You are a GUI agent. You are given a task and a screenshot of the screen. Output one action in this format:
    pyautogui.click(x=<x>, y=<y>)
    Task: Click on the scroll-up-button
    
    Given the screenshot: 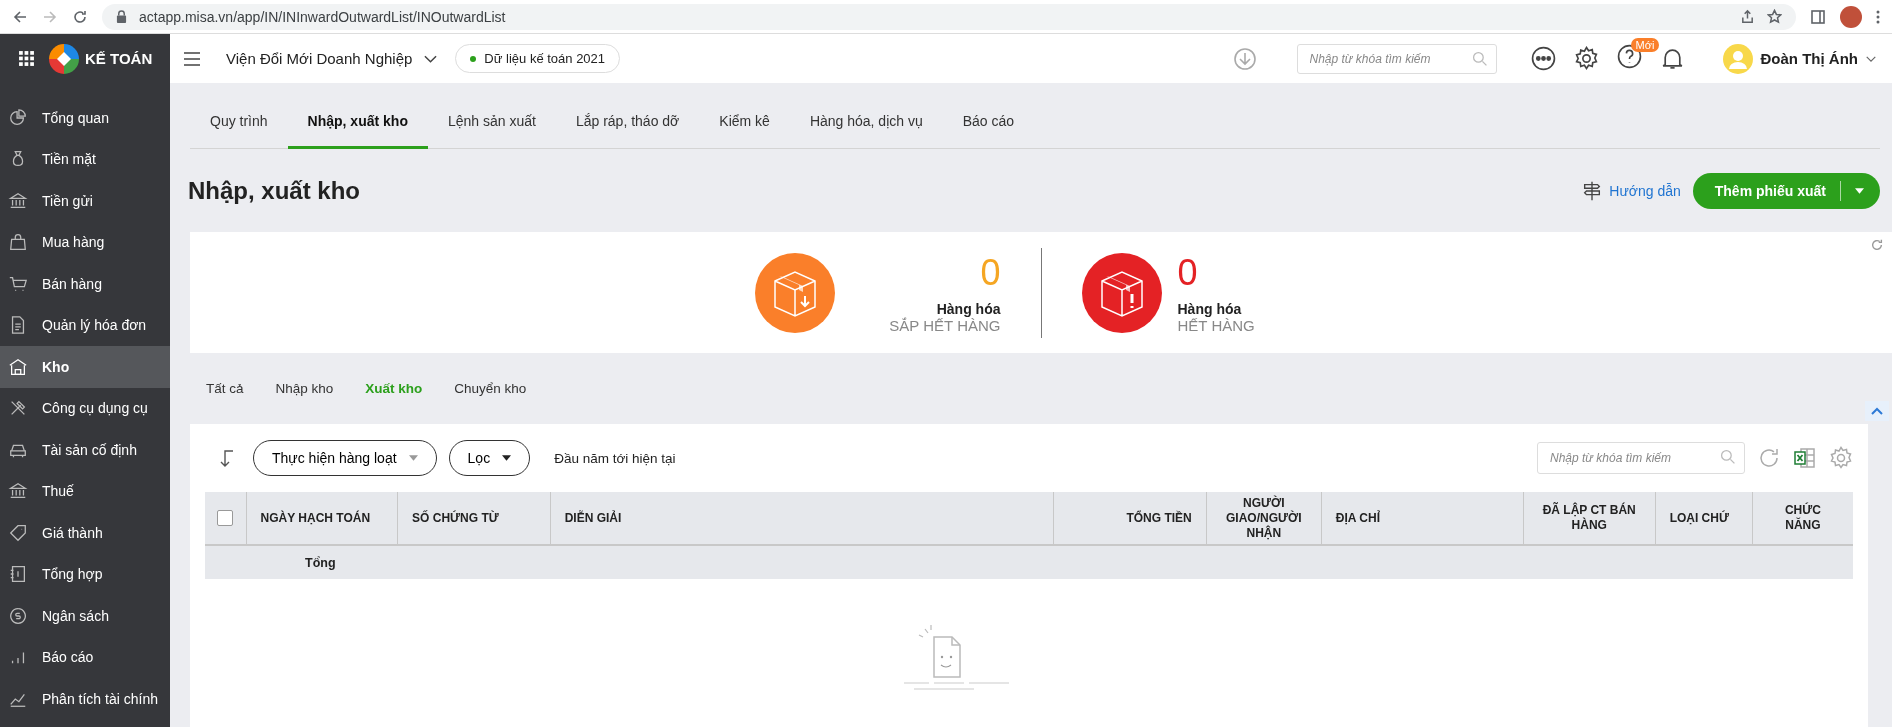 What is the action you would take?
    pyautogui.click(x=1877, y=411)
    